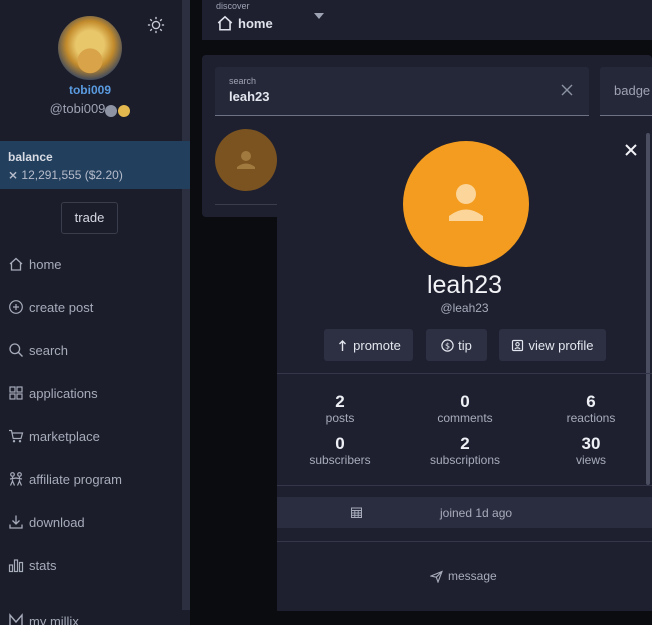 This screenshot has height=625, width=652. What do you see at coordinates (377, 345) in the screenshot?
I see `promote-label: promote` at bounding box center [377, 345].